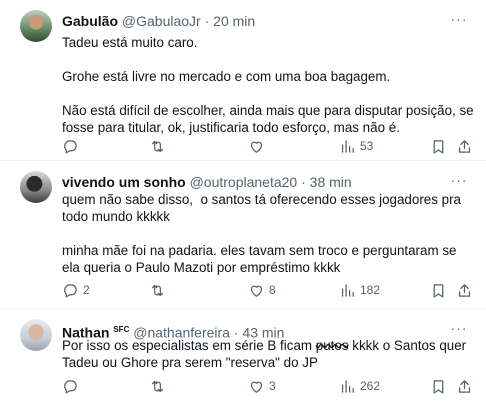 The height and width of the screenshot is (409, 486). What do you see at coordinates (332, 345) in the screenshot?
I see `struck-word: putos` at bounding box center [332, 345].